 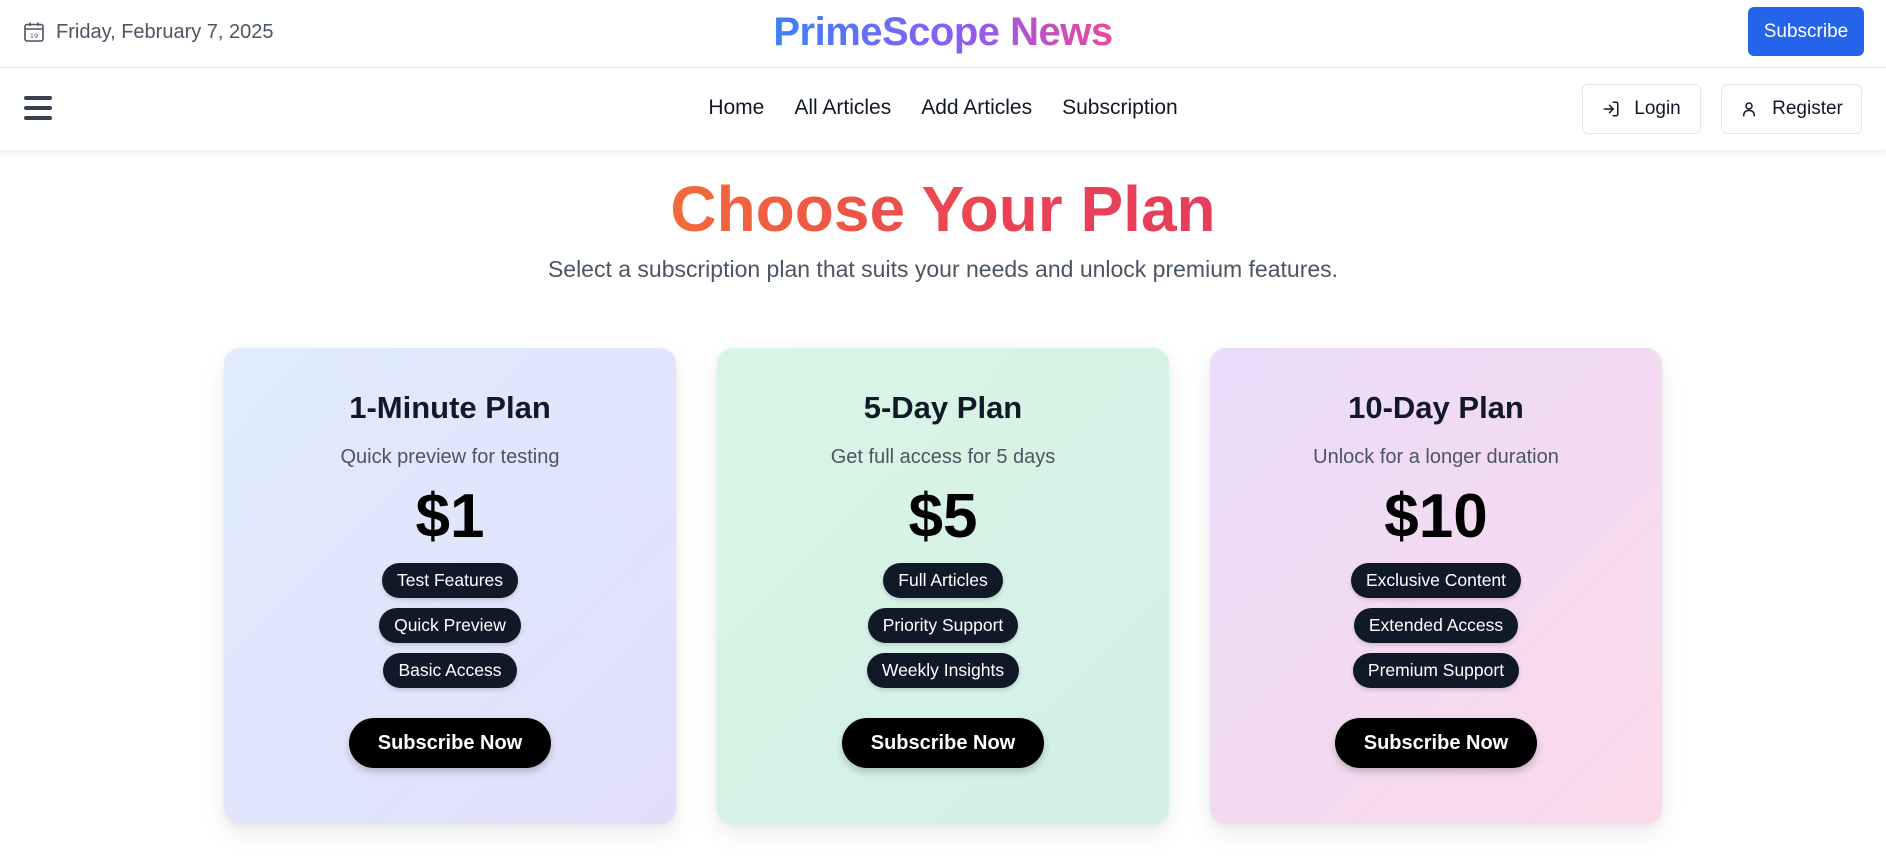 I want to click on plan-name: 10-Day Plan, so click(x=1436, y=407).